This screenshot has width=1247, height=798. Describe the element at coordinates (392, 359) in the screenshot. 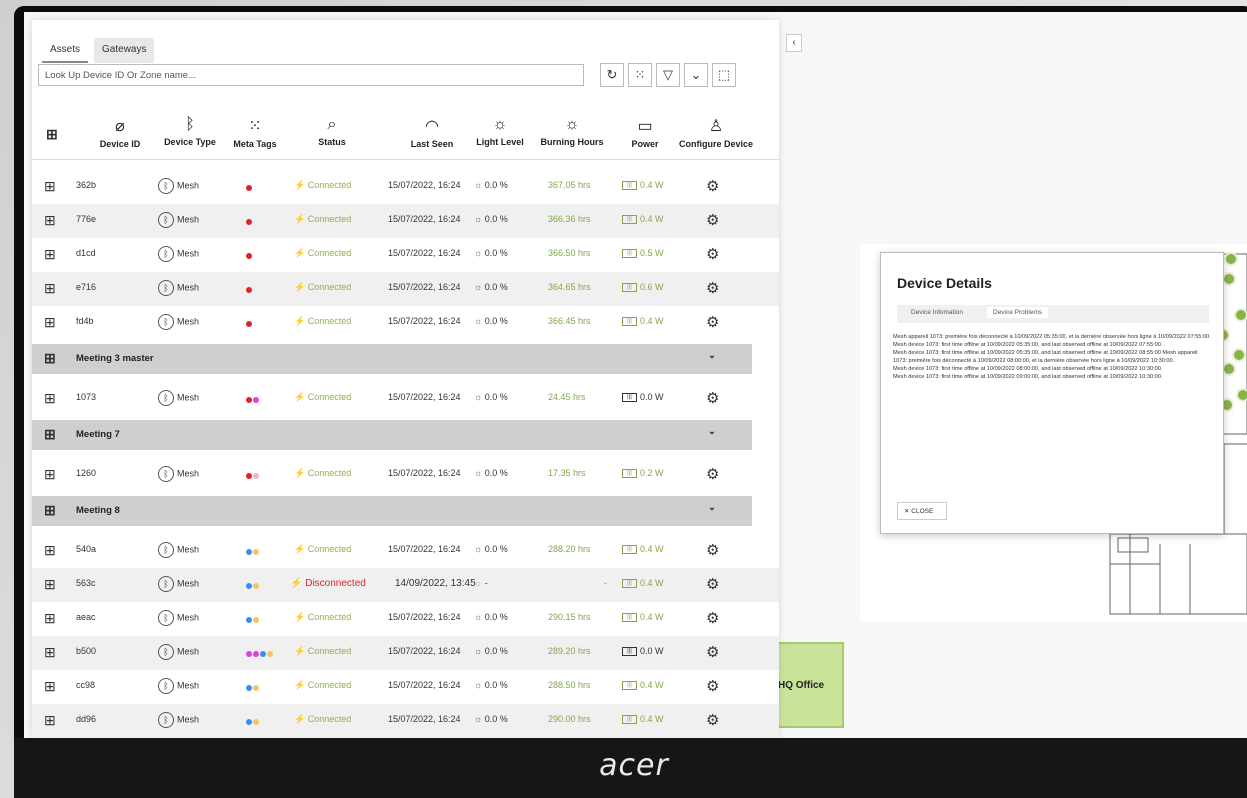

I see `zone-header: ⊞ Meeting 3 master ⌄` at that location.